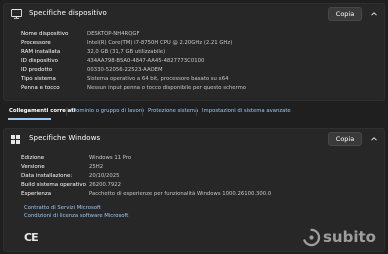 This screenshot has width=388, height=254. I want to click on spec-label: Esperienza, so click(36, 194).